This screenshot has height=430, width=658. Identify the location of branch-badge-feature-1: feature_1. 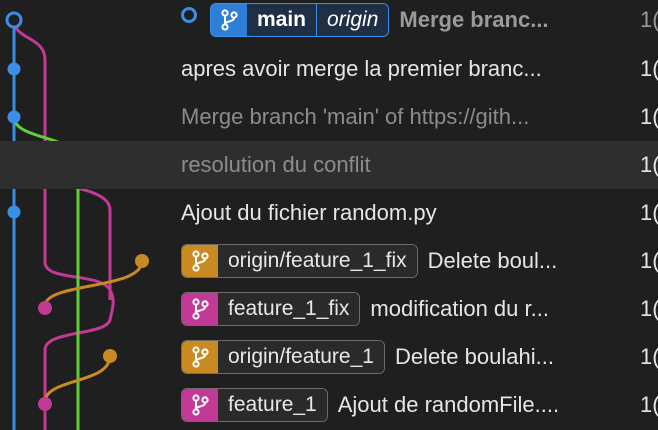
(254, 405).